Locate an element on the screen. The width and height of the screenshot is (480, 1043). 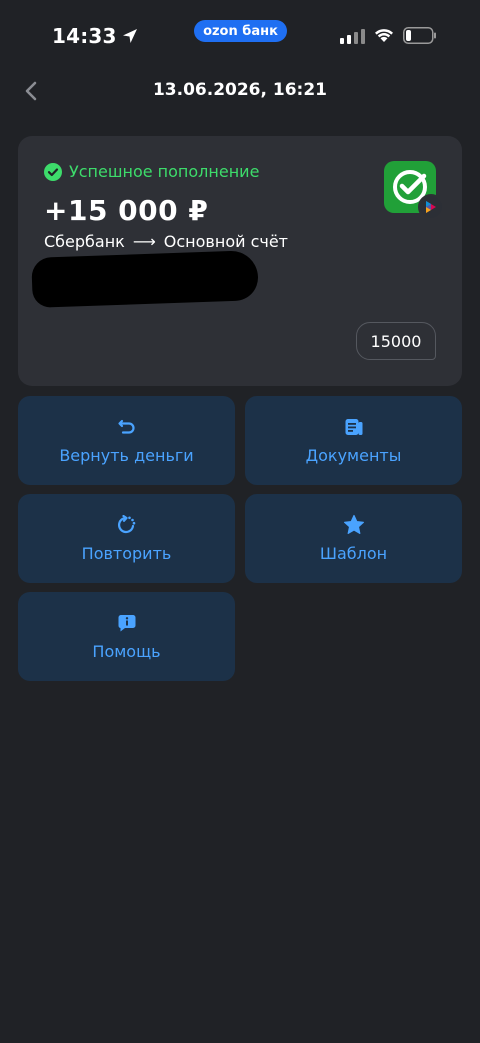
template-label: Шаблон is located at coordinates (353, 553).